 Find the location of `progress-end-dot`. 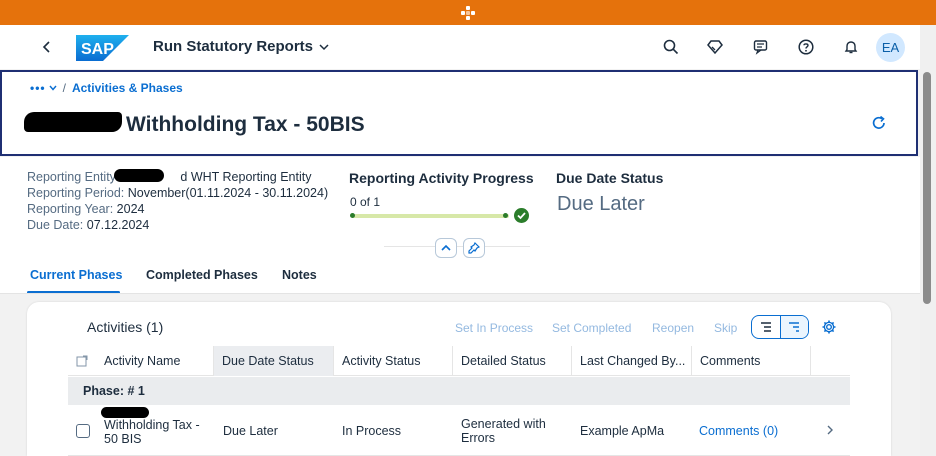

progress-end-dot is located at coordinates (505, 215).